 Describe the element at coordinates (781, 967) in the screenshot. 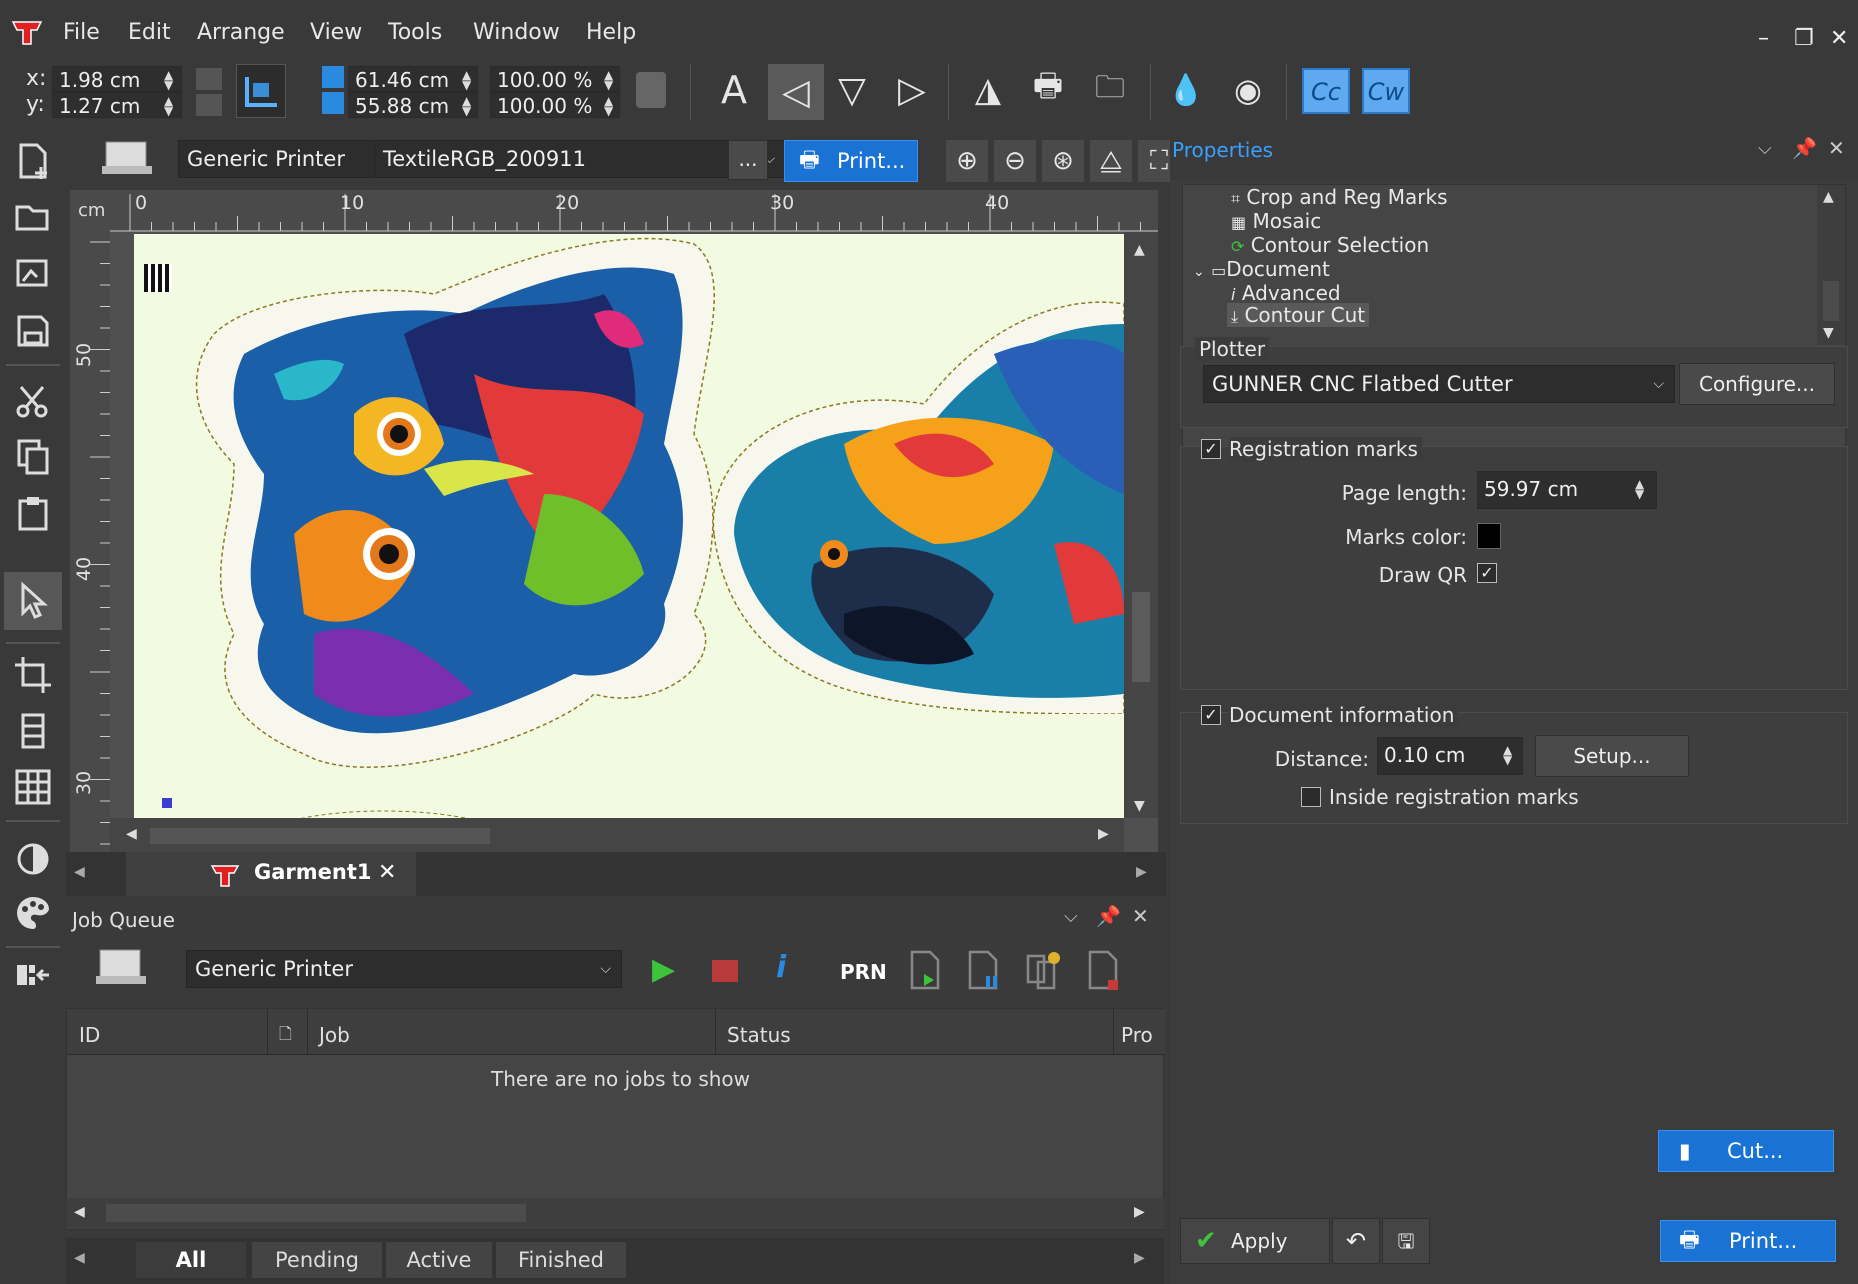

I see `info-icon: i` at that location.